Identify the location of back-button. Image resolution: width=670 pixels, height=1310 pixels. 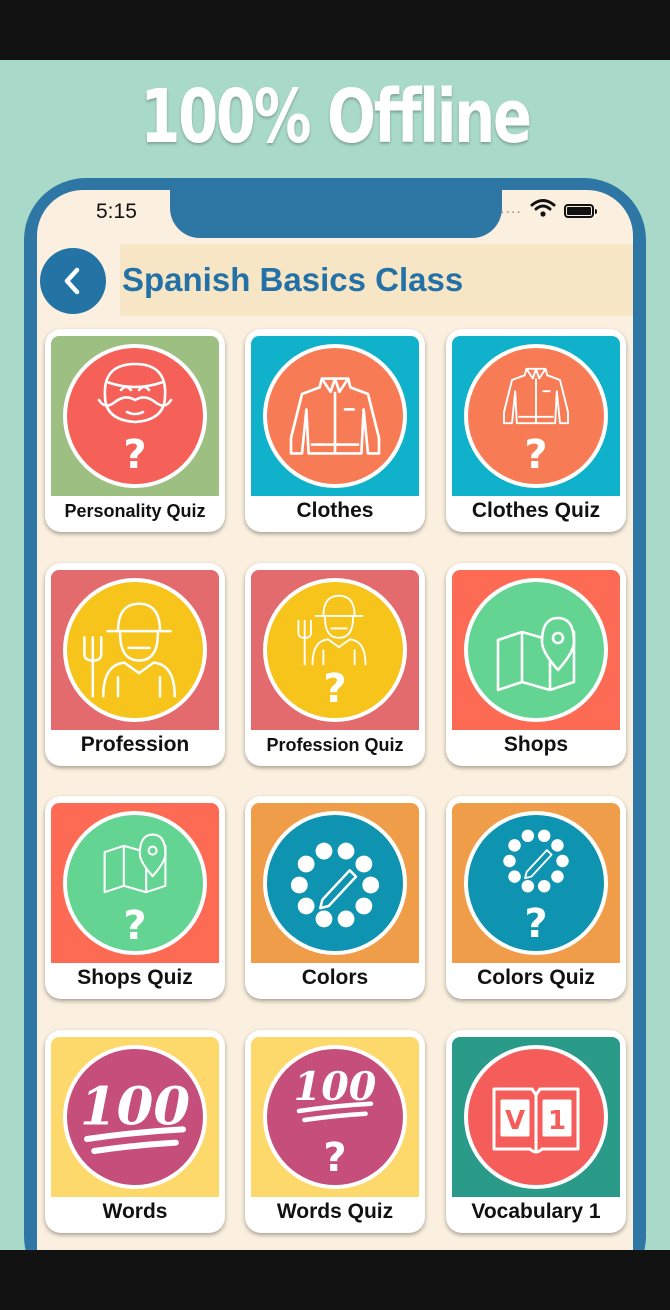
(73, 281).